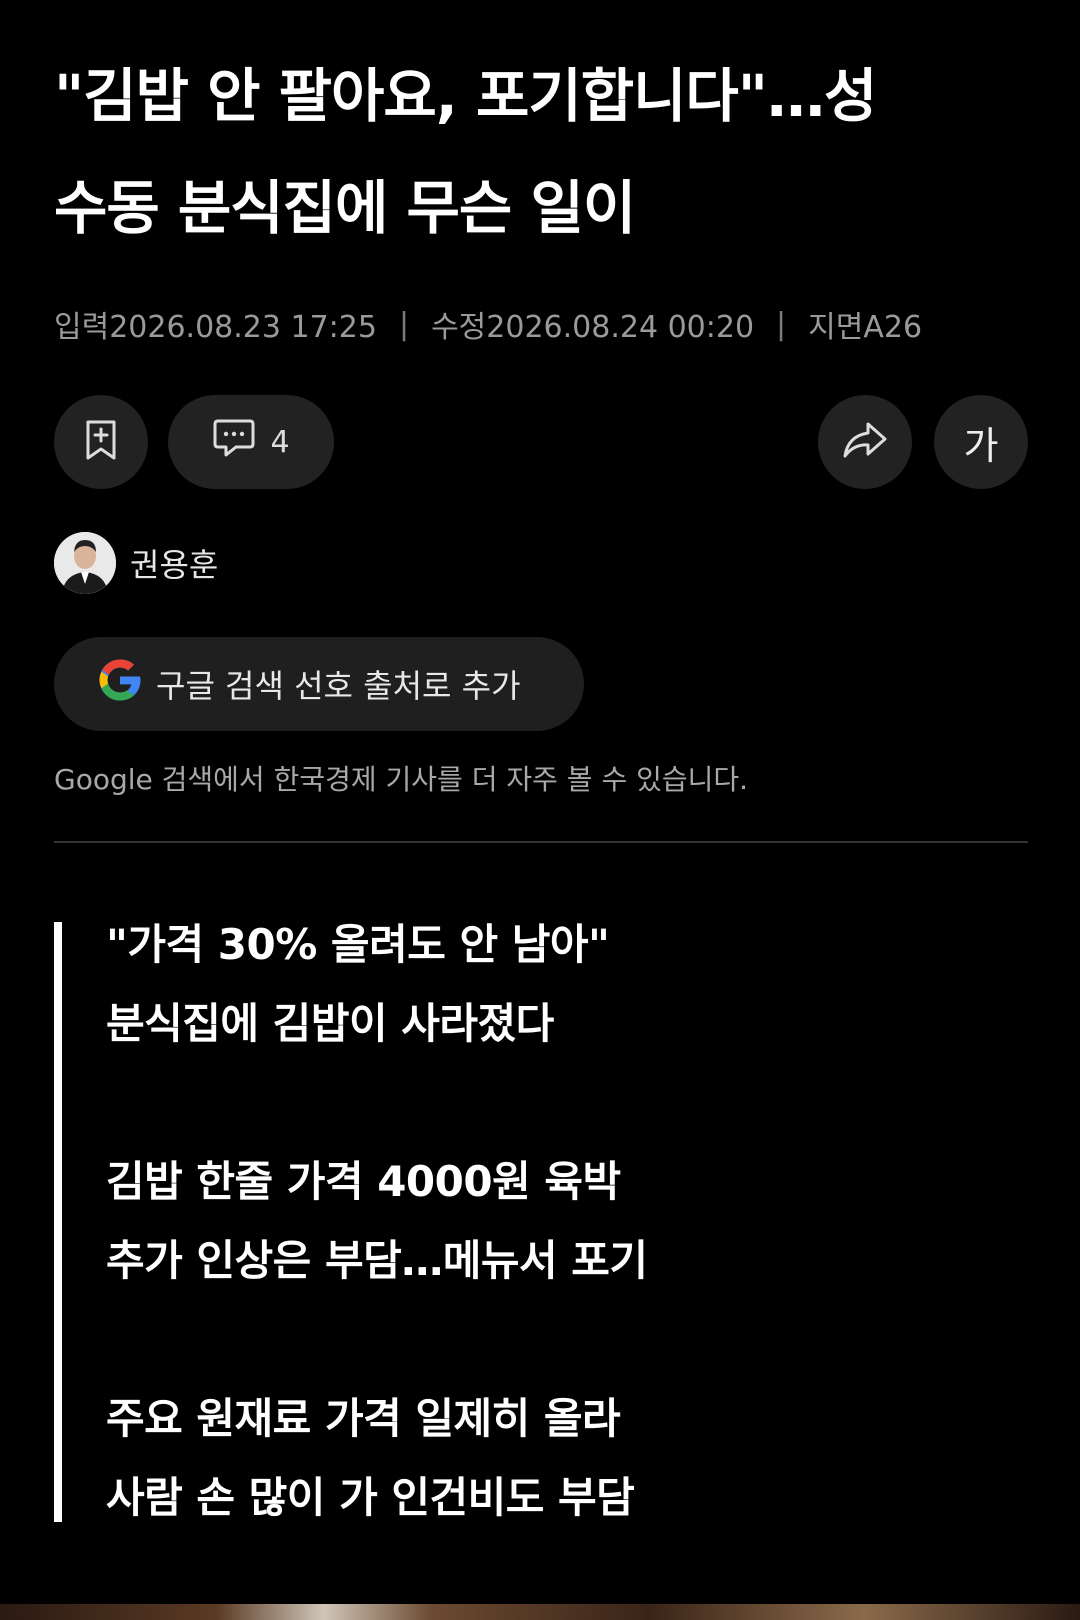 The image size is (1080, 1620). Describe the element at coordinates (215, 327) in the screenshot. I see `input-date: 입력2026.08.23 17:25` at that location.